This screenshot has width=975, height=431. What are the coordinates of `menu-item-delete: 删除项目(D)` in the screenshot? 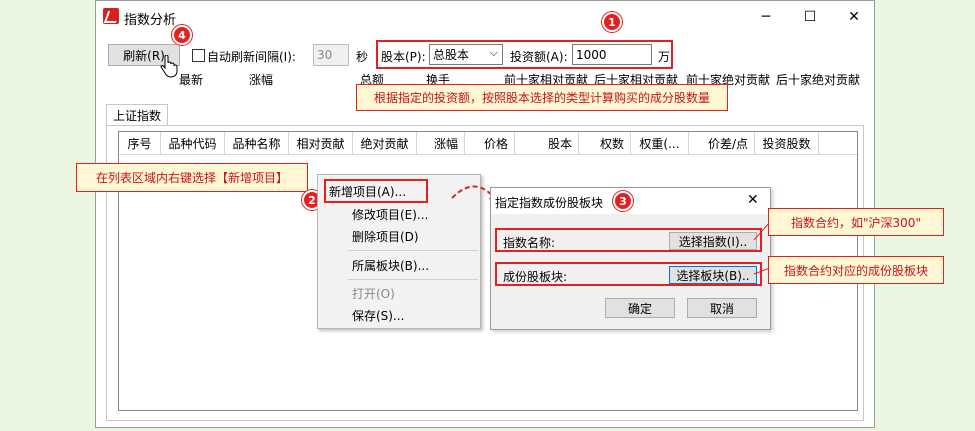 It's located at (399, 236).